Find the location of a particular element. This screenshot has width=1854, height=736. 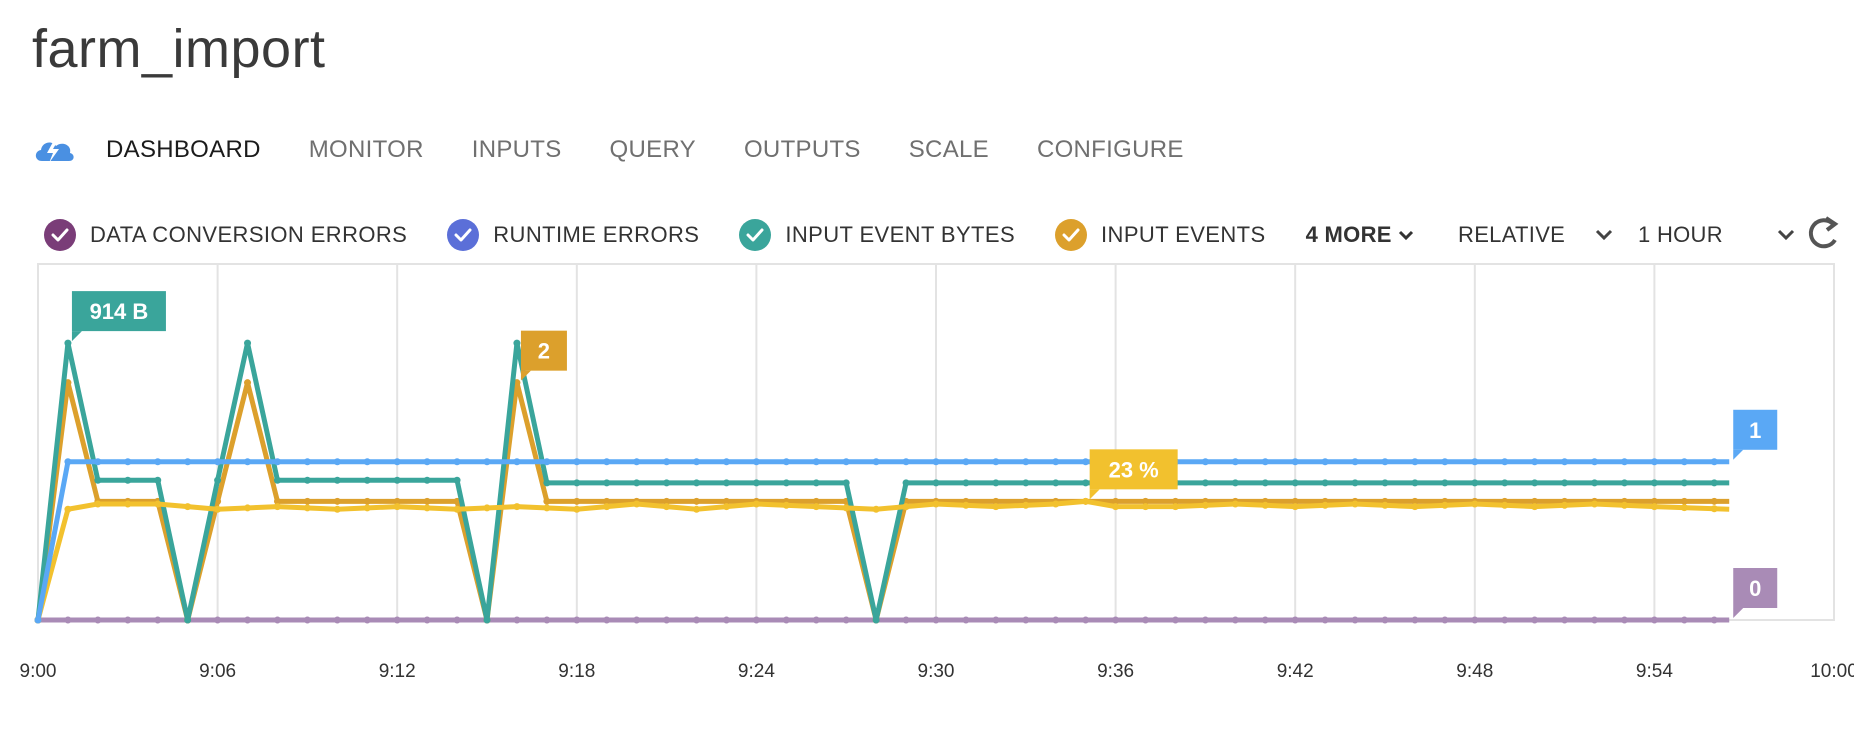

tab-scale: SCALE is located at coordinates (949, 150).